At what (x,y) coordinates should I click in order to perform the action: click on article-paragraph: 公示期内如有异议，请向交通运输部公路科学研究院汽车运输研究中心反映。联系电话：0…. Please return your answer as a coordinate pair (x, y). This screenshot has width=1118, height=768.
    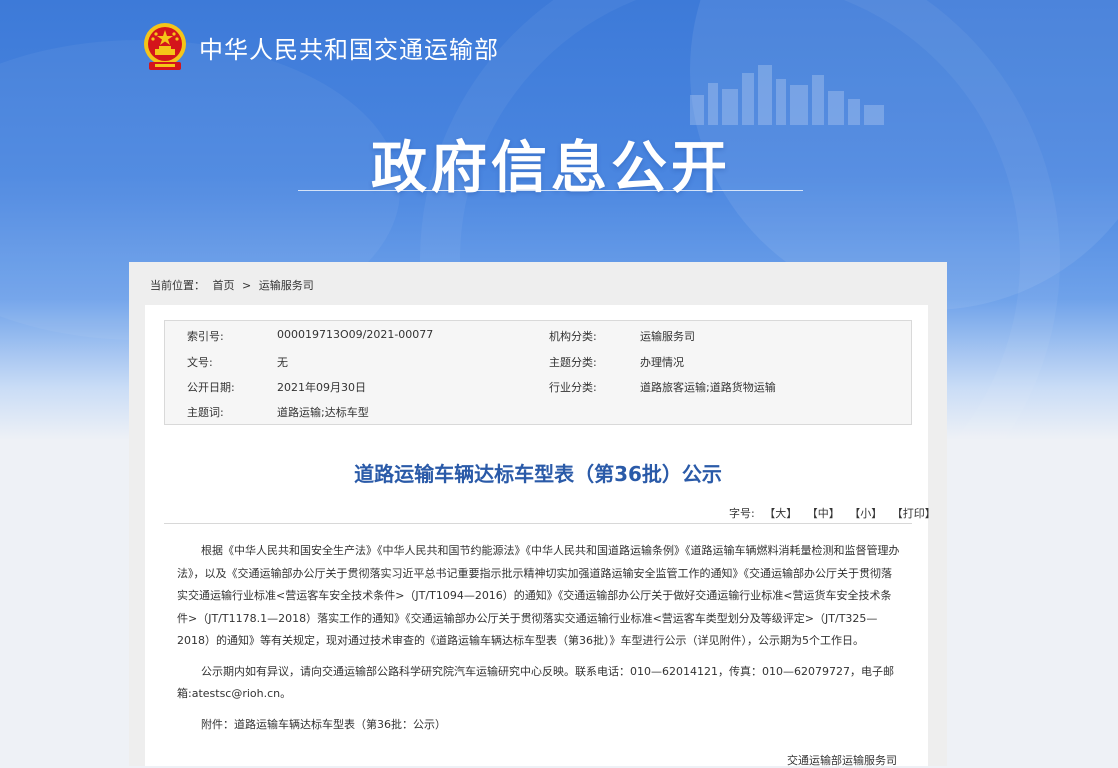
    Looking at the image, I should click on (535, 682).